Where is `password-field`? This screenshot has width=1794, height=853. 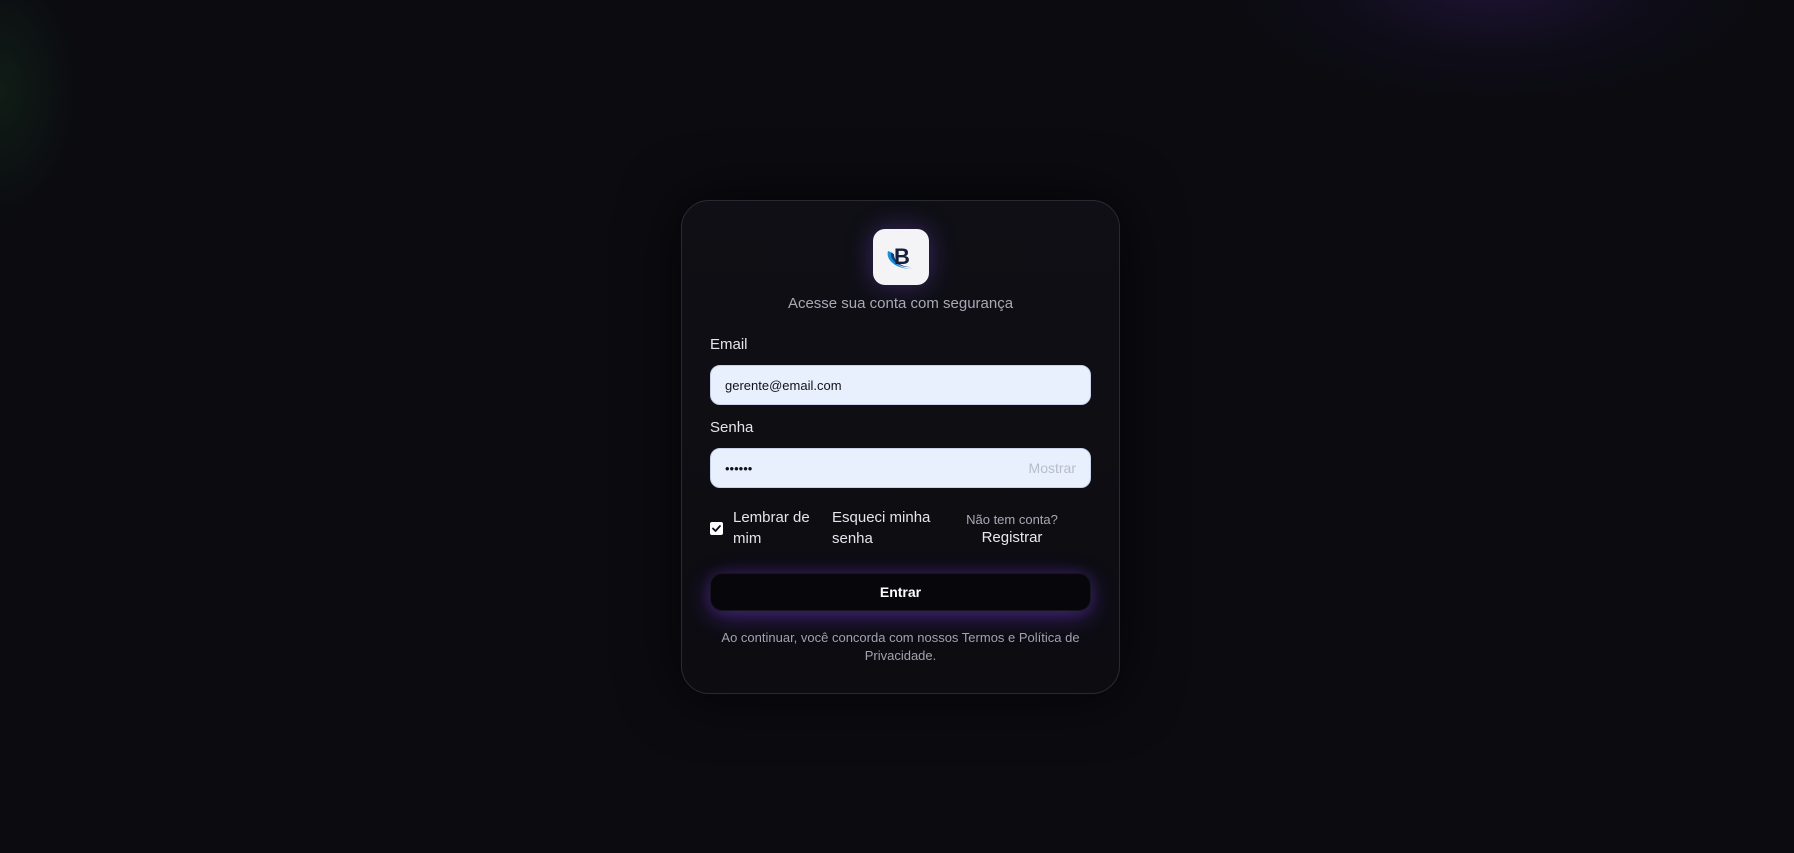 password-field is located at coordinates (877, 468).